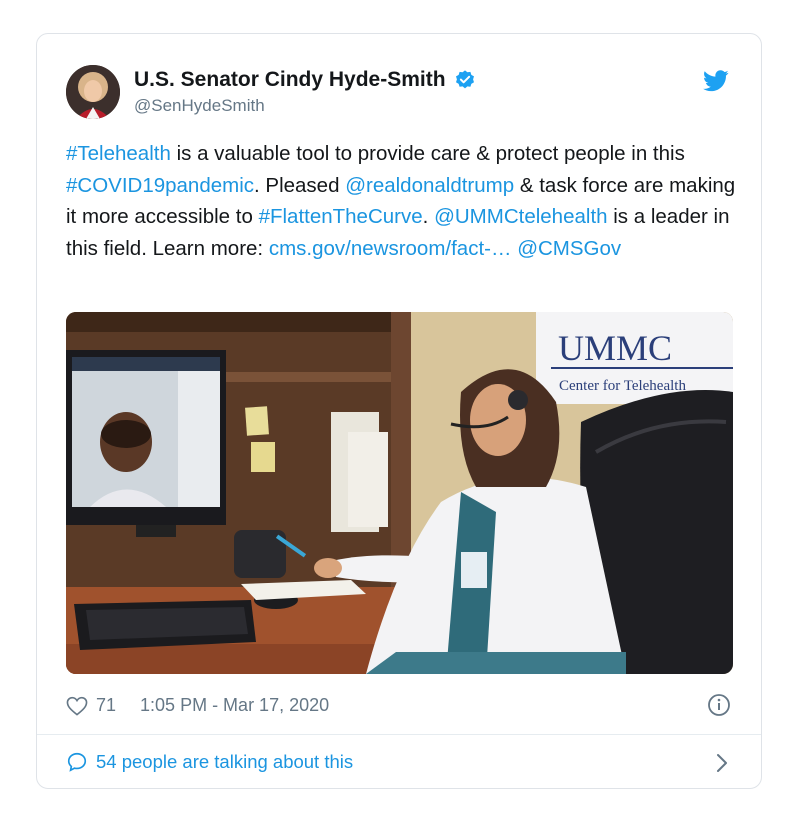 Image resolution: width=799 pixels, height=840 pixels. Describe the element at coordinates (93, 92) in the screenshot. I see `avatar` at that location.